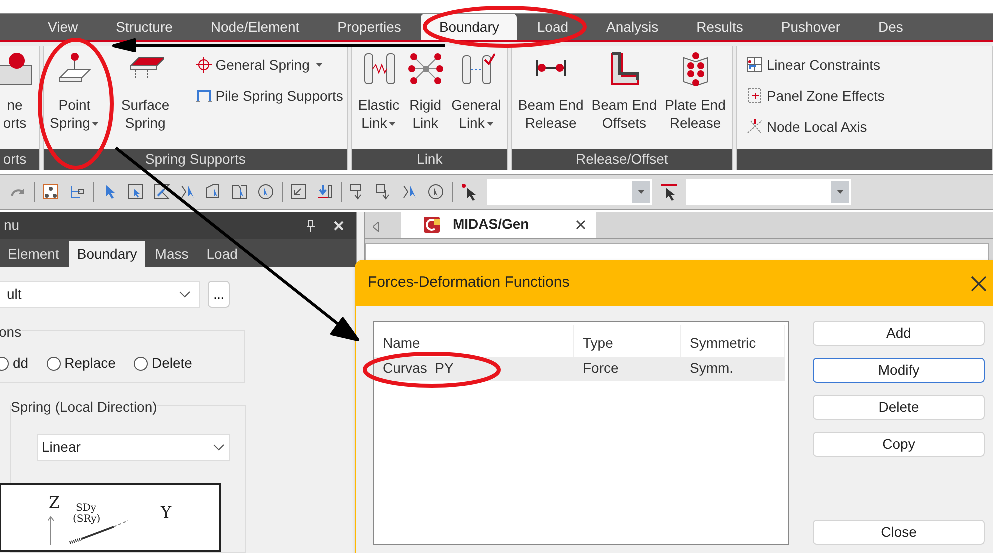 The width and height of the screenshot is (993, 553). I want to click on dialog-button: Add, so click(899, 333).